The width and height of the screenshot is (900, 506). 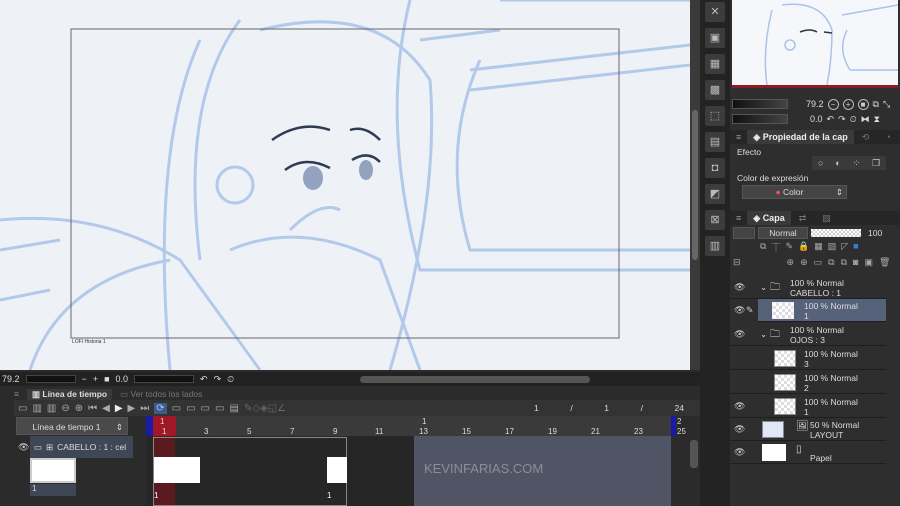 What do you see at coordinates (808, 406) in the screenshot?
I see `layer-ojos-1: 👁 100 % Normal 1` at bounding box center [808, 406].